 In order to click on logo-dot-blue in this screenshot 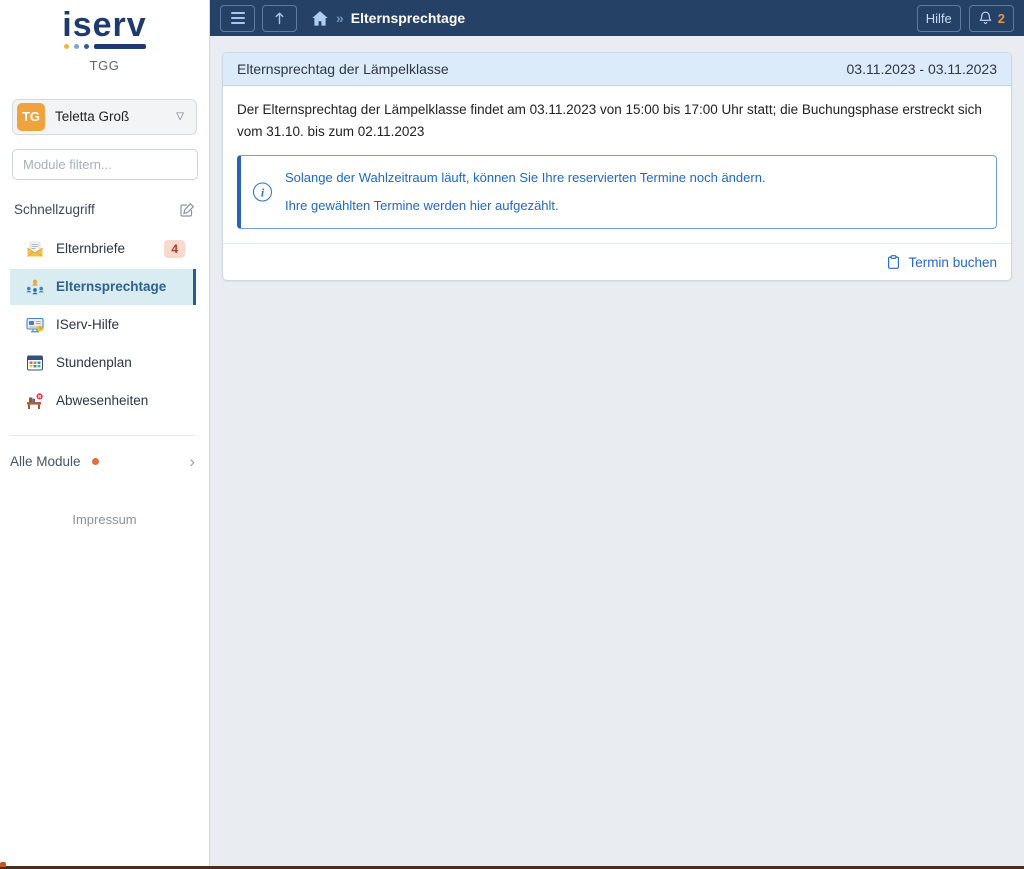, I will do `click(86, 46)`.